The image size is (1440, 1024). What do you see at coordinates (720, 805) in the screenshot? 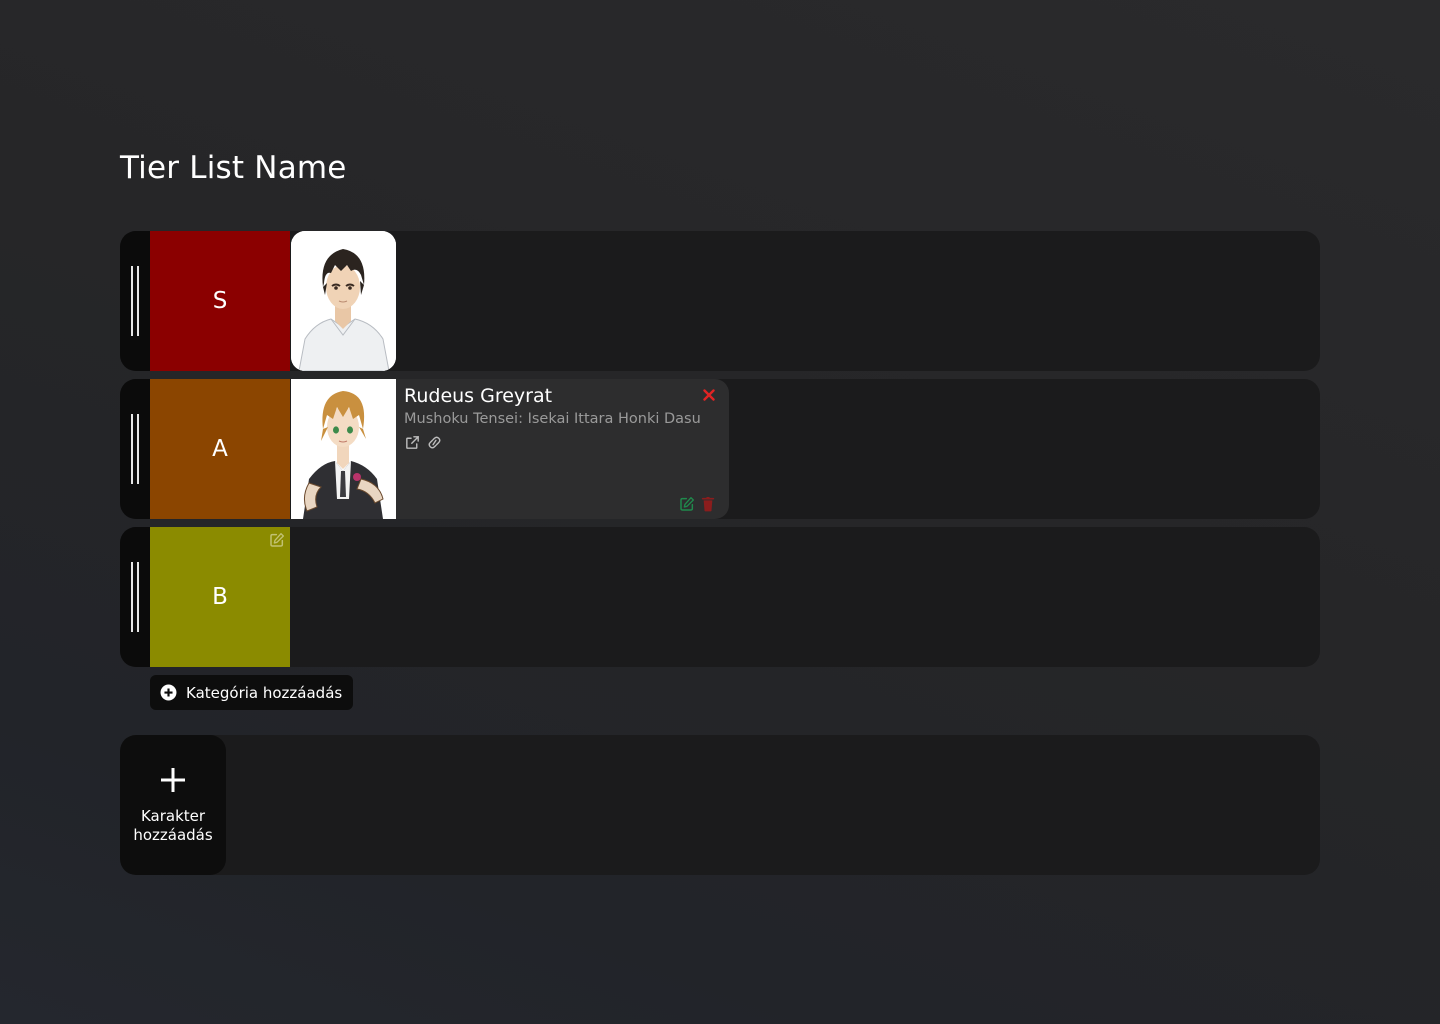
I see `character-pool: Karakter hozzáadás` at bounding box center [720, 805].